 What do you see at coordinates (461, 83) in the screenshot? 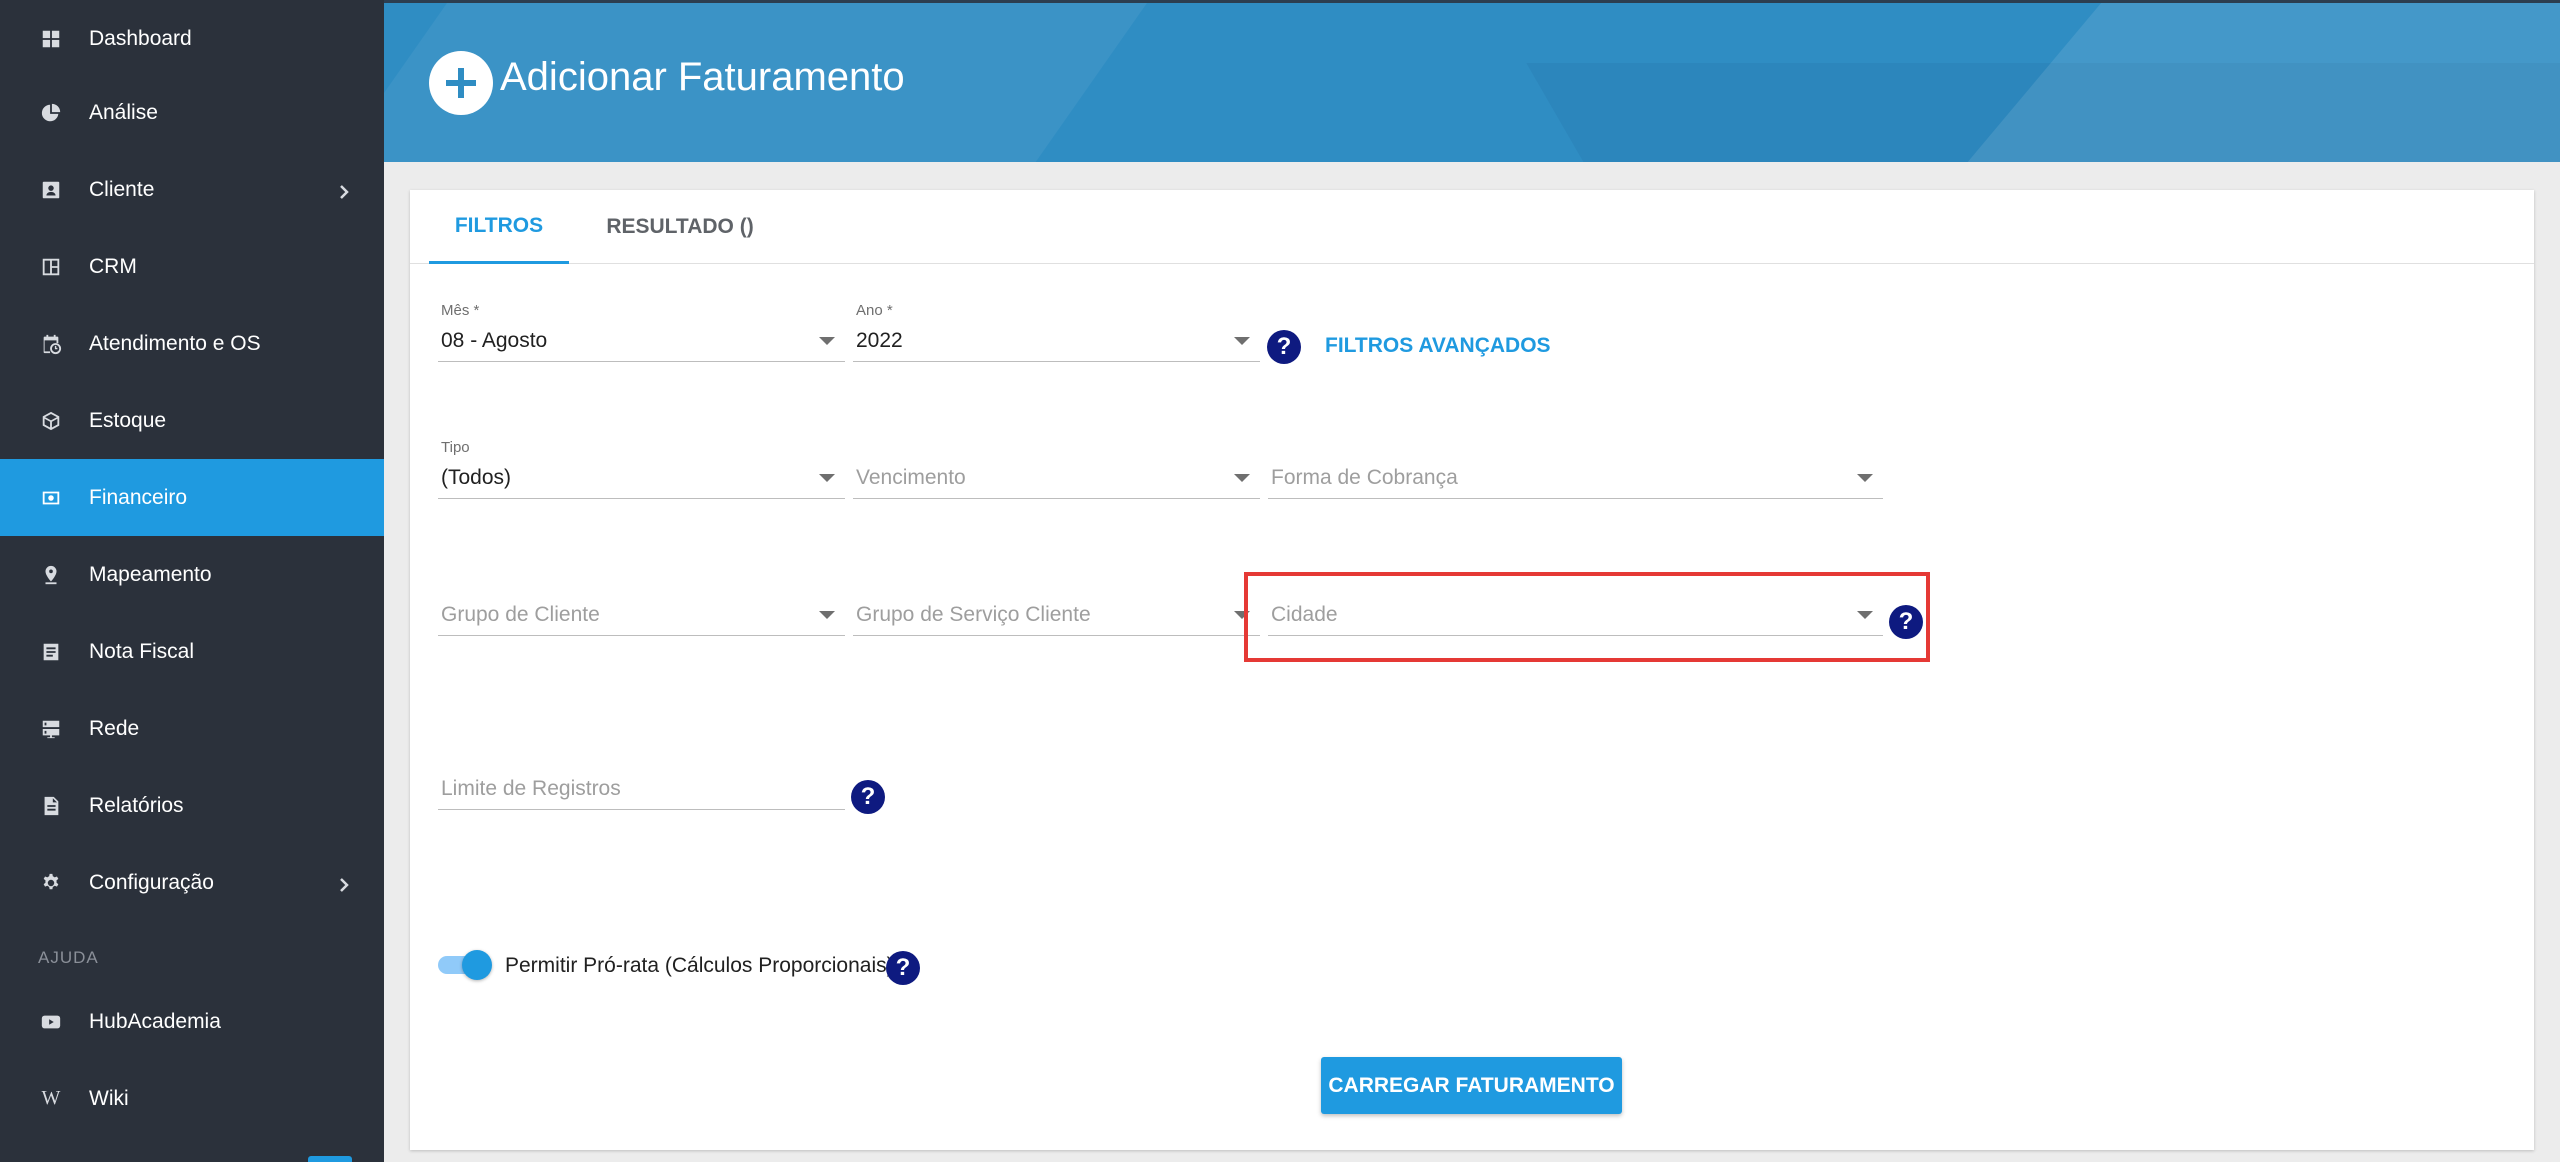
I see `add-circle-icon` at bounding box center [461, 83].